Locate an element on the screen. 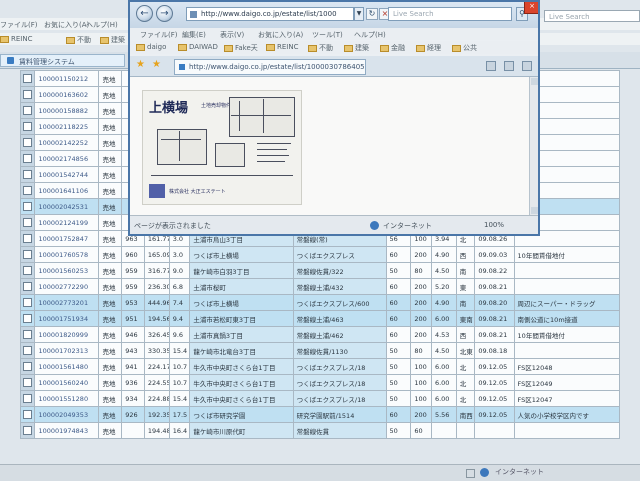  feeds-icon is located at coordinates (509, 66).